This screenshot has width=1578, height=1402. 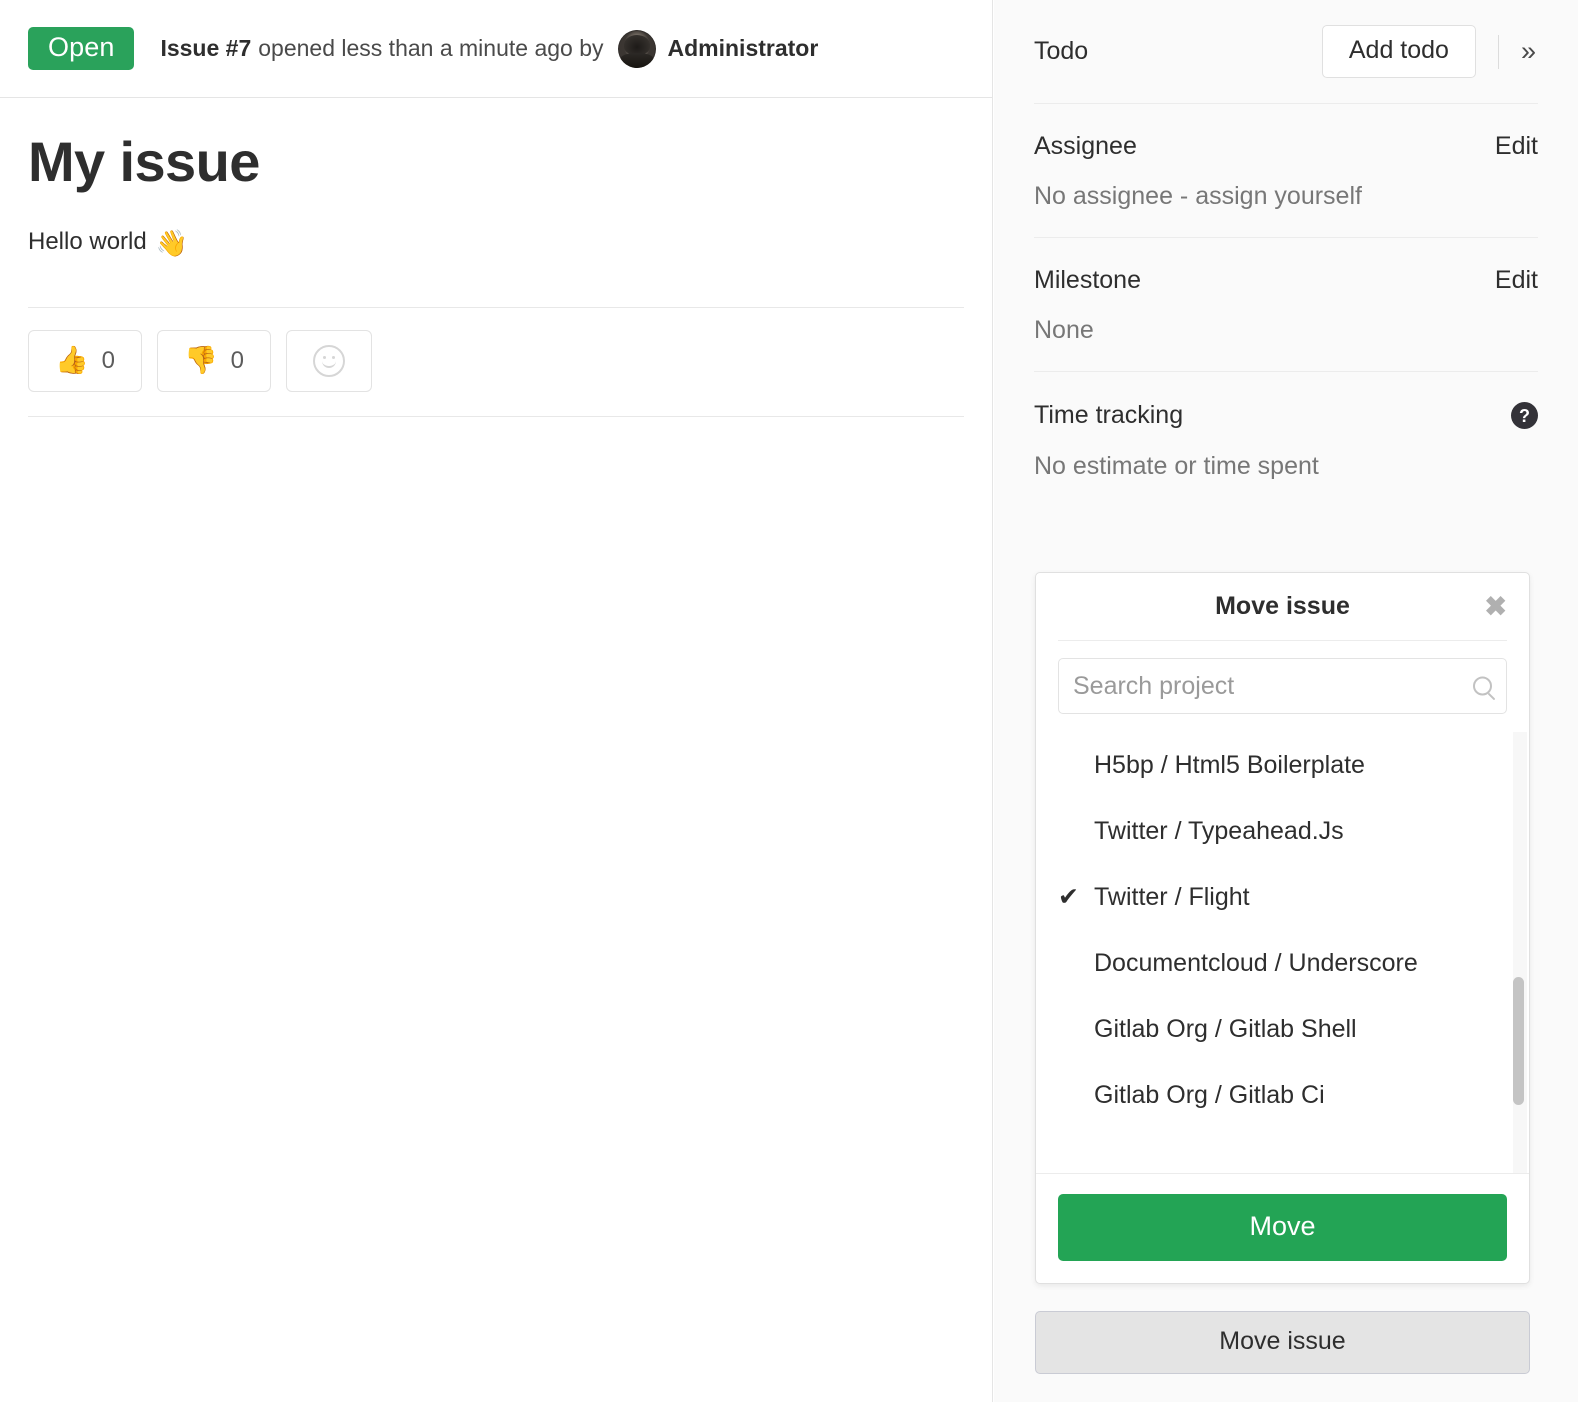 I want to click on issue-description-text: Hello world, so click(x=87, y=242).